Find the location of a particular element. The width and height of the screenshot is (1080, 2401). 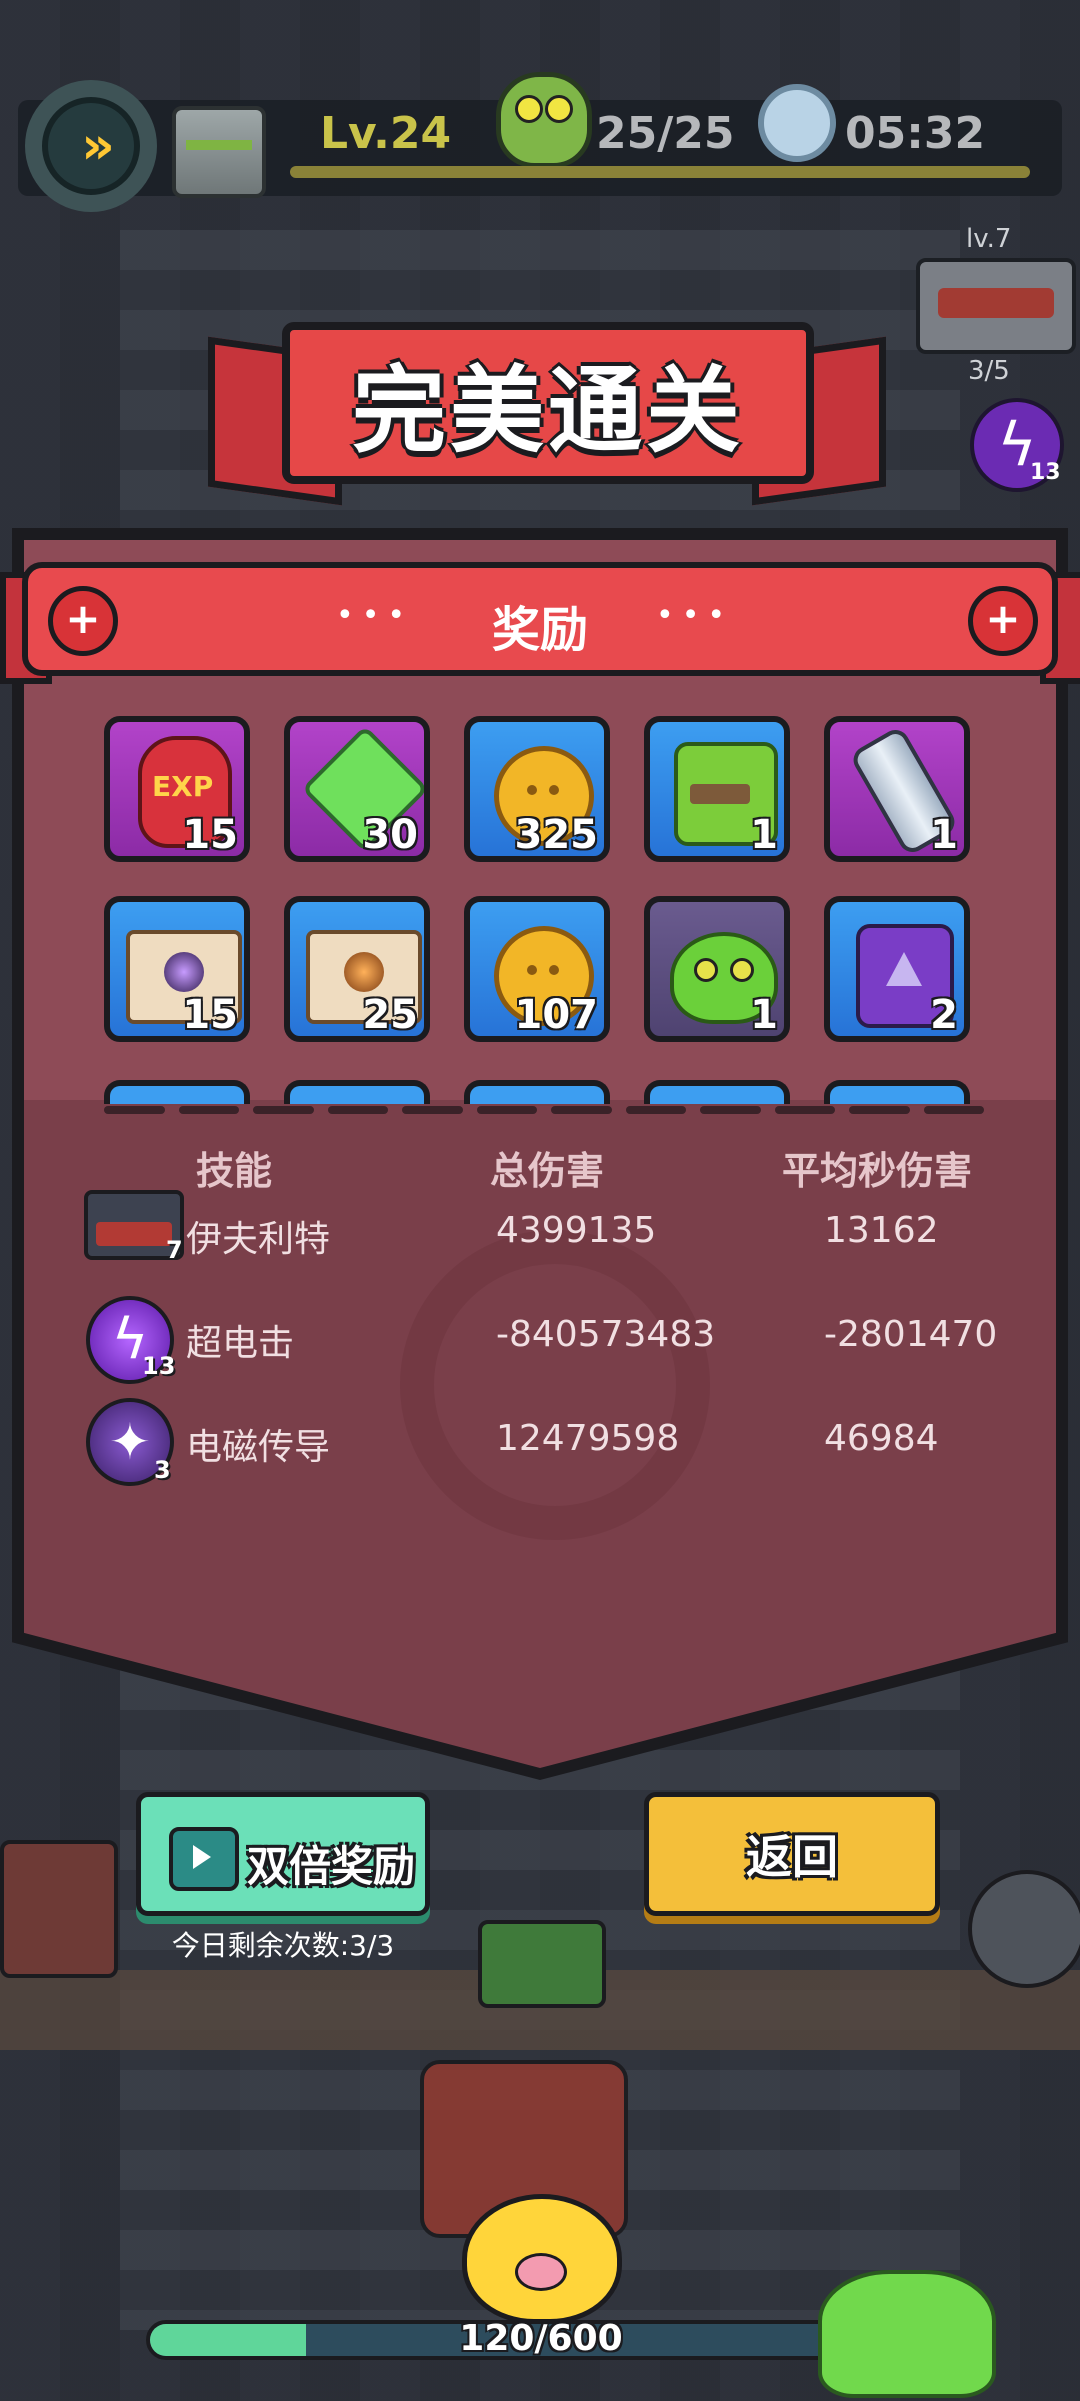

skill-level: 7 is located at coordinates (174, 1250).